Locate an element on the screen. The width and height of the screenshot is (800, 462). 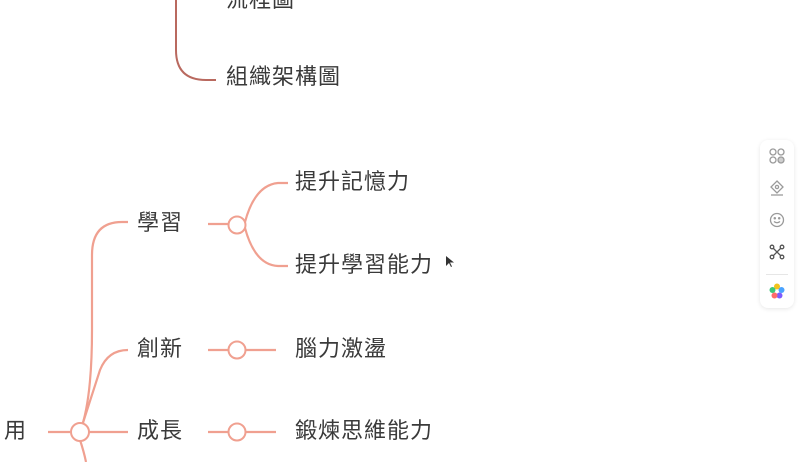
mouse-cursor is located at coordinates (450, 261).